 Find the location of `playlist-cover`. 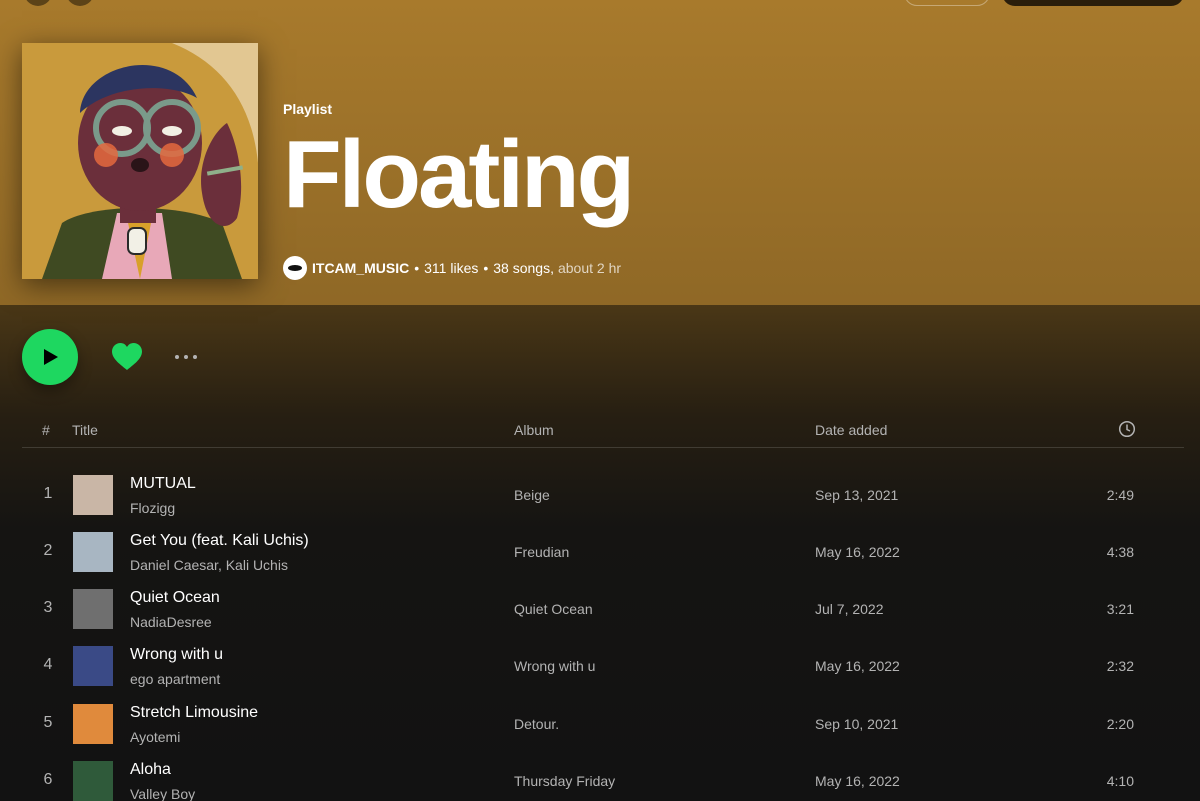

playlist-cover is located at coordinates (140, 161).